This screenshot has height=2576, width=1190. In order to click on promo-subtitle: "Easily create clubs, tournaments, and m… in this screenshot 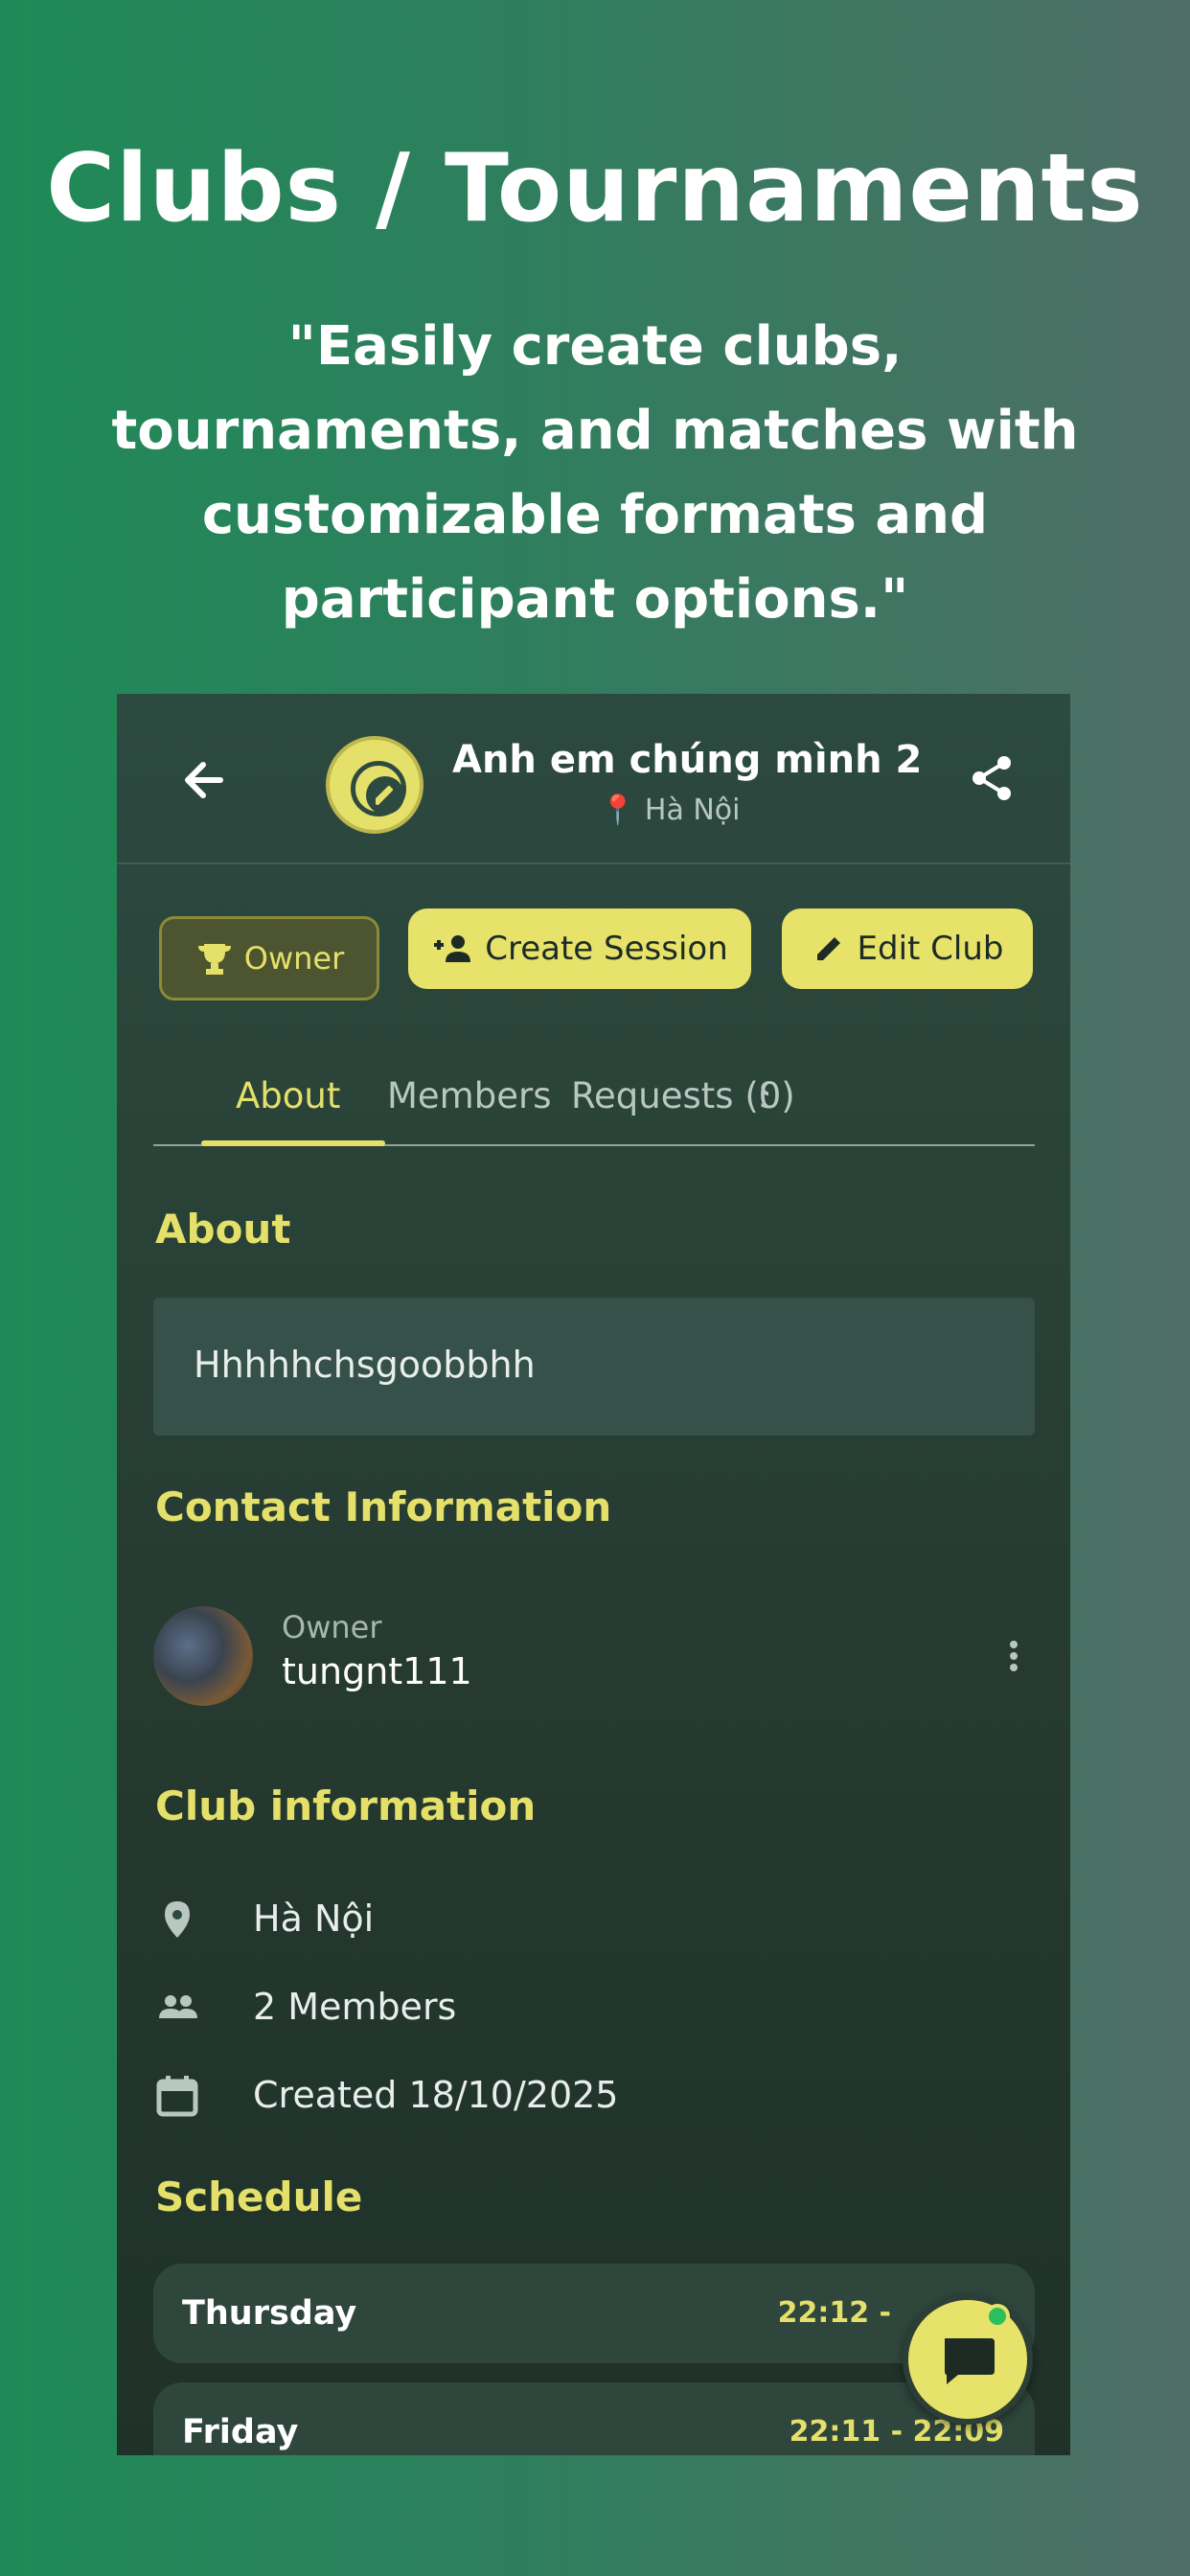, I will do `click(595, 473)`.